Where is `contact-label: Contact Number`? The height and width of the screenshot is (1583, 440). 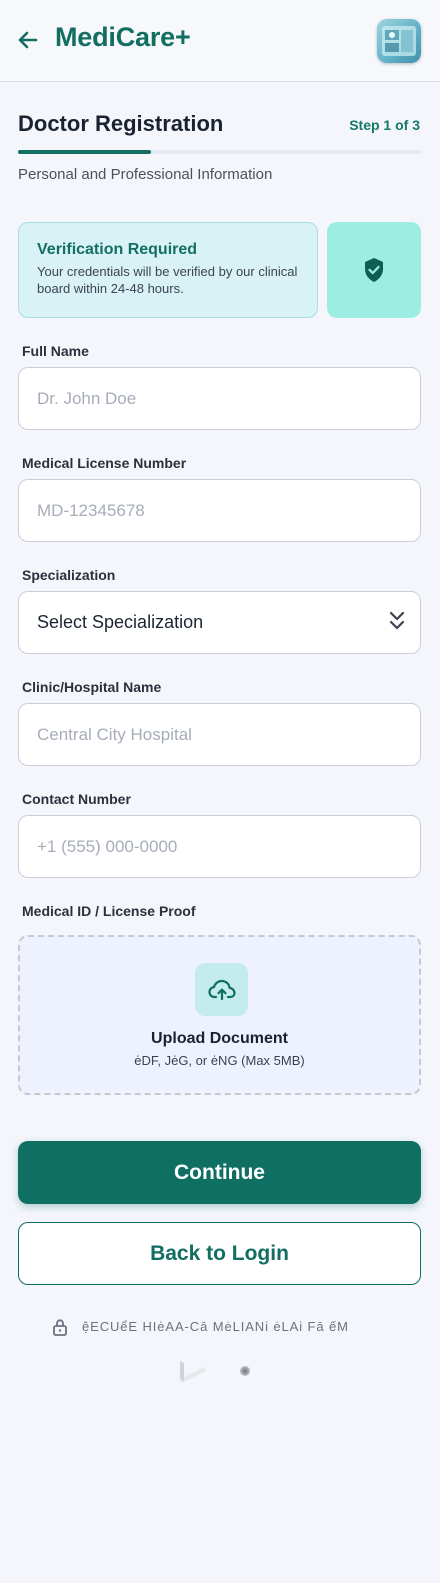
contact-label: Contact Number is located at coordinates (76, 799).